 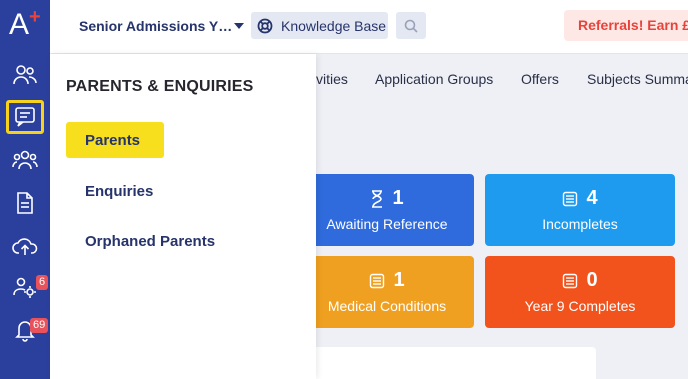 I want to click on sidebar-item-groups, so click(x=25, y=160).